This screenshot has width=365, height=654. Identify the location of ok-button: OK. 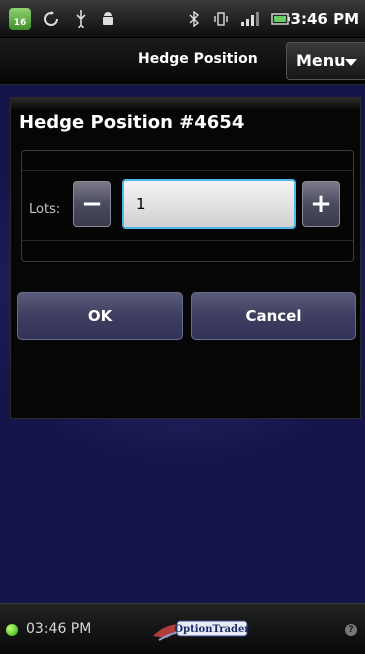
(100, 316).